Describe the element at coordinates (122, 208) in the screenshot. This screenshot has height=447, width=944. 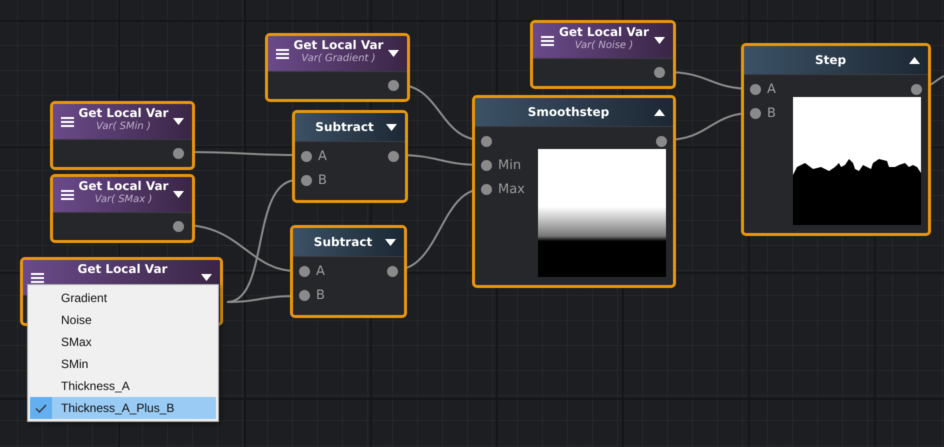
I see `graph-node: Get Local Var Var( SMax )` at that location.